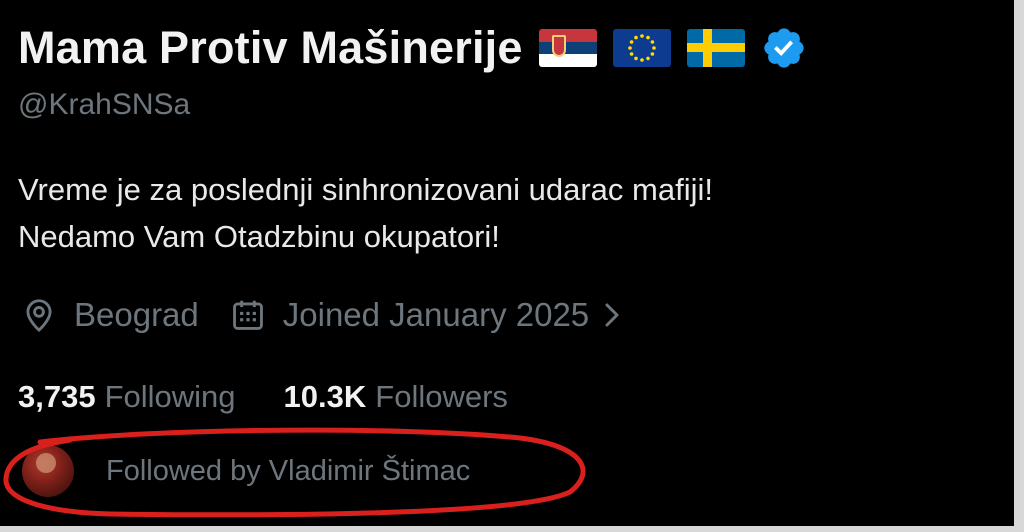 The height and width of the screenshot is (532, 1024). Describe the element at coordinates (784, 48) in the screenshot. I see `verified-badge-icon` at that location.